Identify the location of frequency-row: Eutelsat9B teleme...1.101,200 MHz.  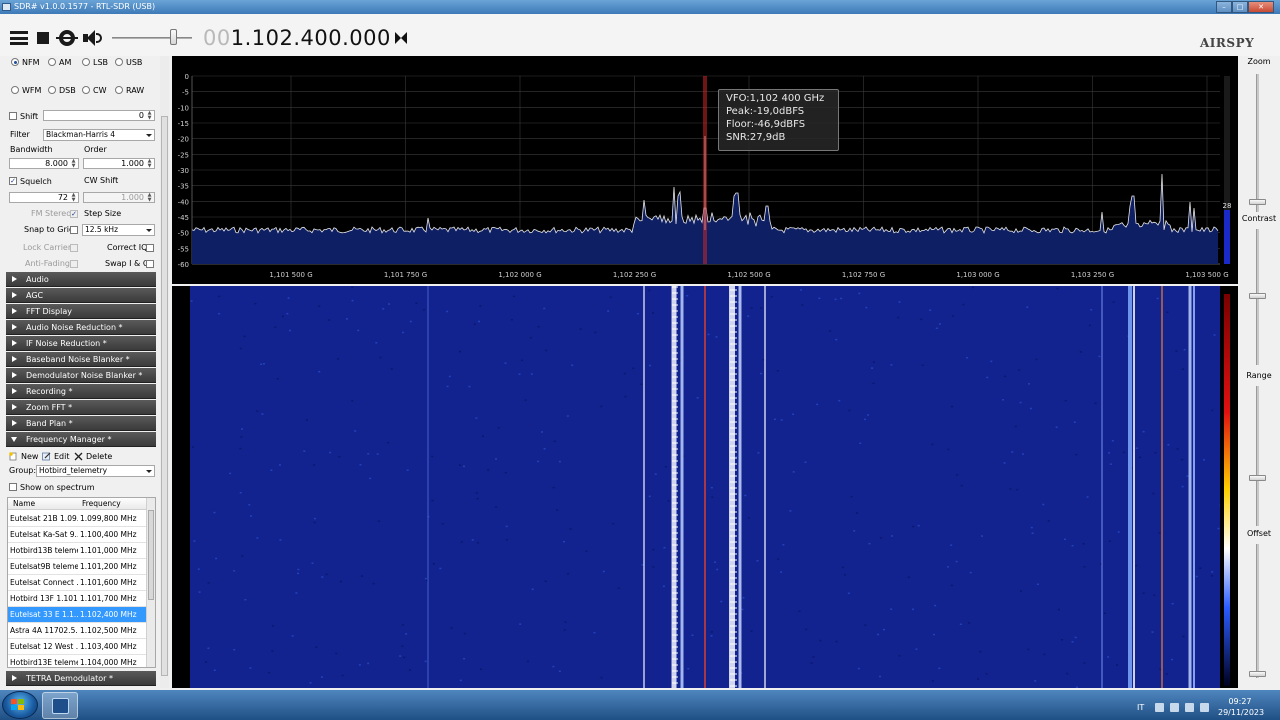
(77, 567).